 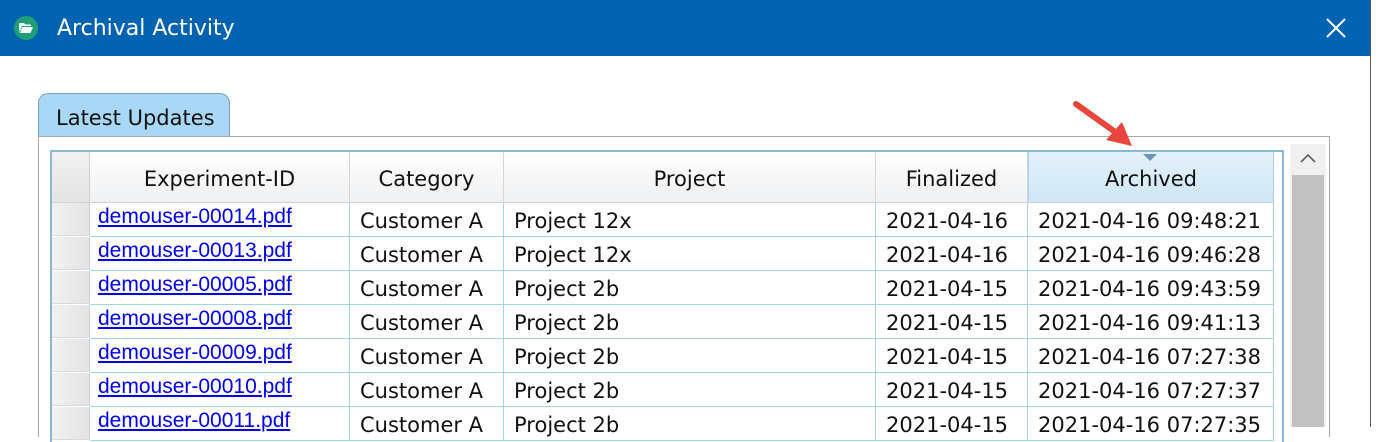 I want to click on chevron-up-icon, so click(x=1308, y=158).